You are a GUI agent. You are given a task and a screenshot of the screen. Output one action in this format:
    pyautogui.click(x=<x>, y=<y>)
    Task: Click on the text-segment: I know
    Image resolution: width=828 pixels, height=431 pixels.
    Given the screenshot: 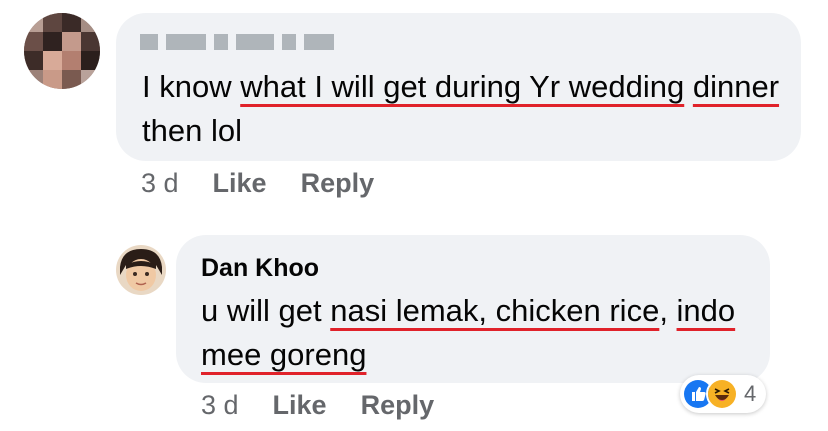 What is the action you would take?
    pyautogui.click(x=191, y=86)
    